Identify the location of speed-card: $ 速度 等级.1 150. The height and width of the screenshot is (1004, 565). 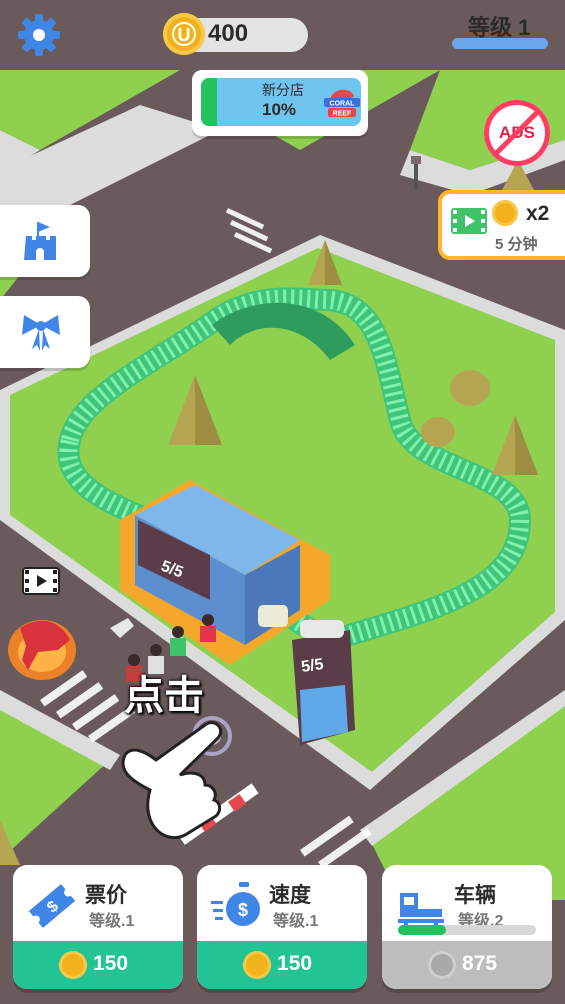
(282, 927).